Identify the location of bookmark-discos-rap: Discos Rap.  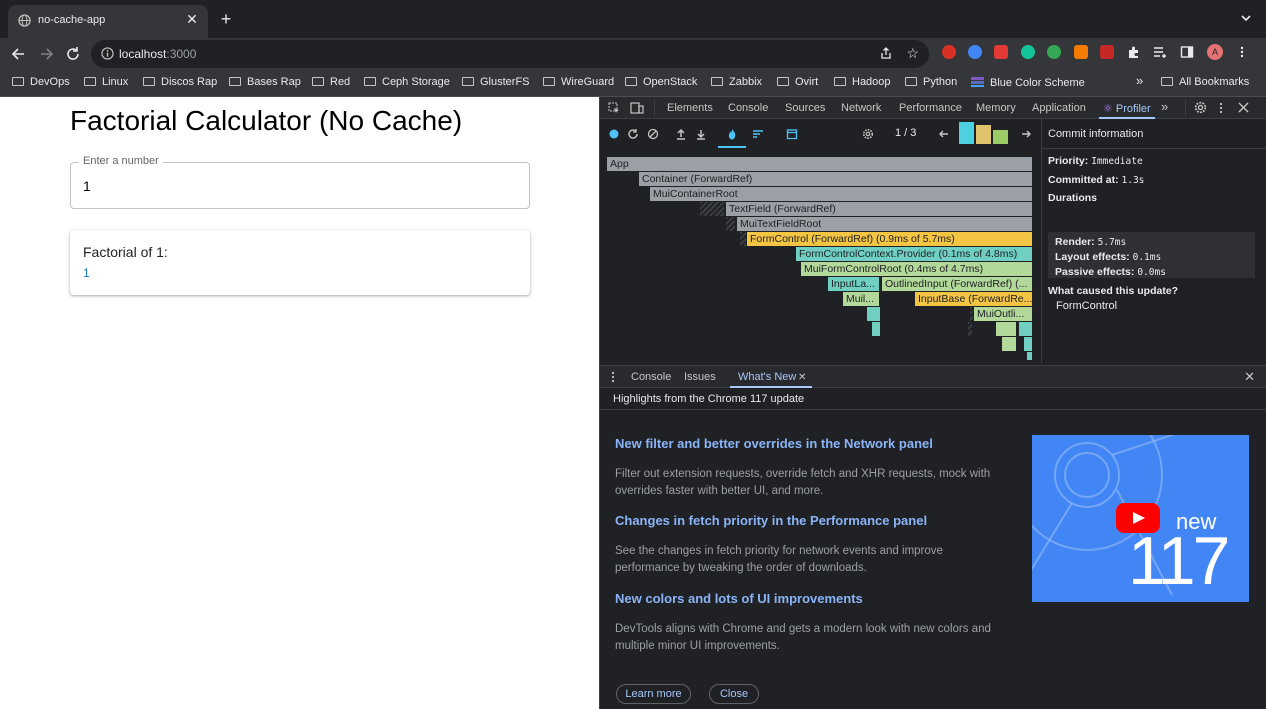
(180, 83).